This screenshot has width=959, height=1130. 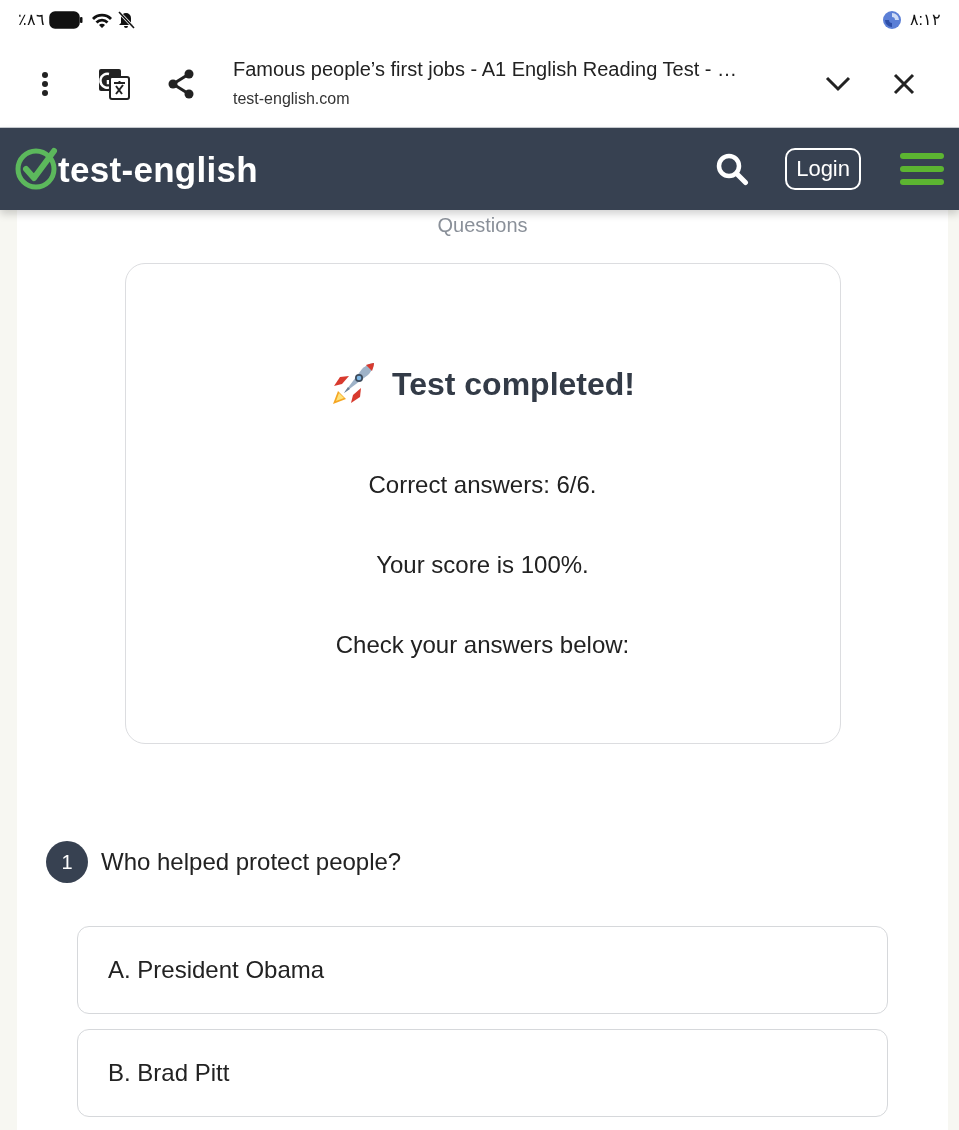 I want to click on question-number: 1, so click(x=67, y=862).